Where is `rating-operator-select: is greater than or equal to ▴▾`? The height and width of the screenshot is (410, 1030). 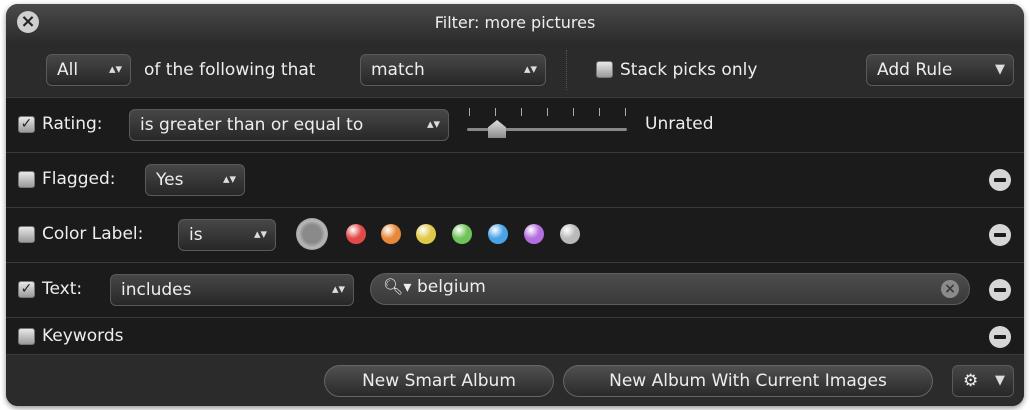
rating-operator-select: is greater than or equal to ▴▾ is located at coordinates (289, 125).